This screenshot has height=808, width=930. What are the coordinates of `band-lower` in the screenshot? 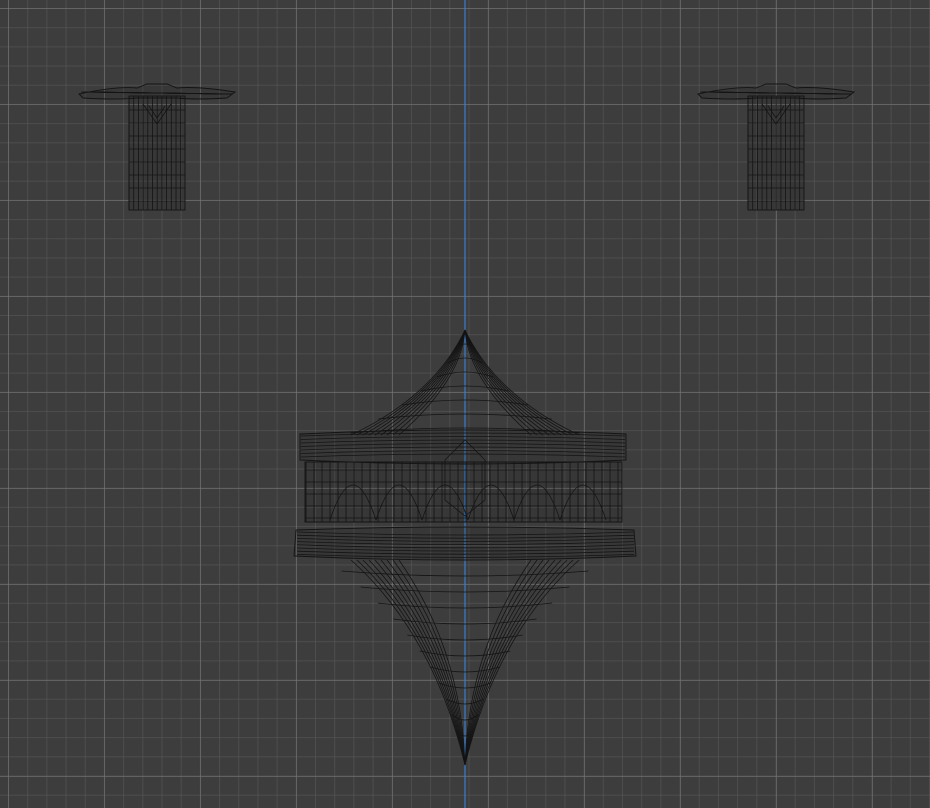 It's located at (465, 543).